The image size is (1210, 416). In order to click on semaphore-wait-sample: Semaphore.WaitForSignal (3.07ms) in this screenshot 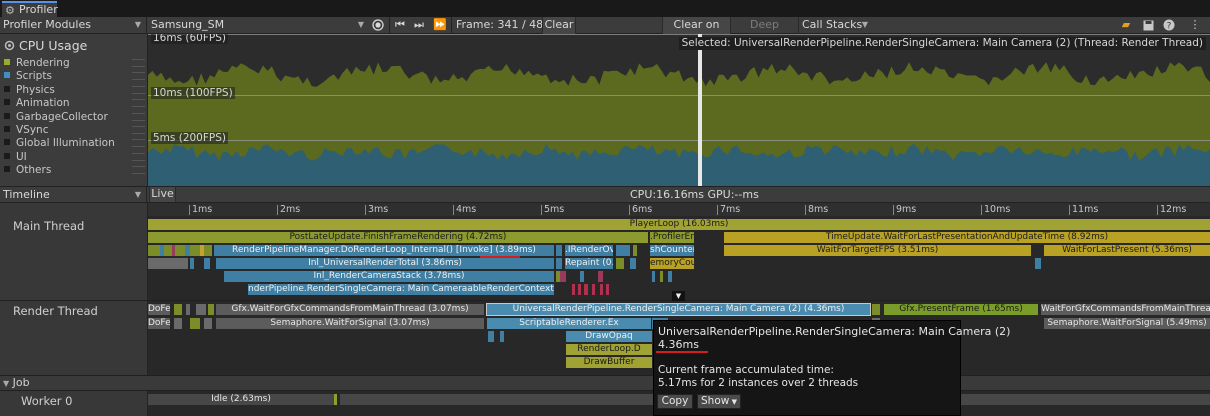, I will do `click(350, 323)`.